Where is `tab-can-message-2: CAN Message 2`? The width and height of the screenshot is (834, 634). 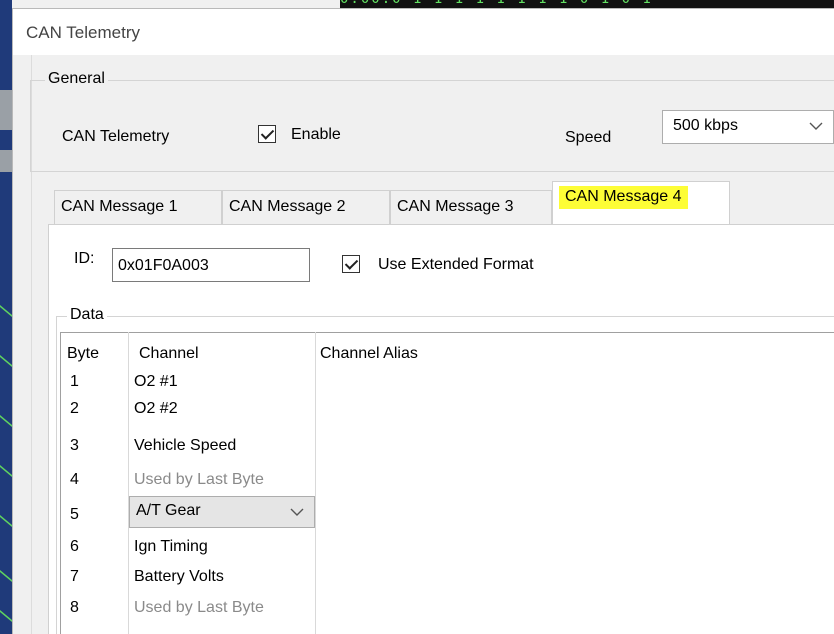 tab-can-message-2: CAN Message 2 is located at coordinates (306, 207).